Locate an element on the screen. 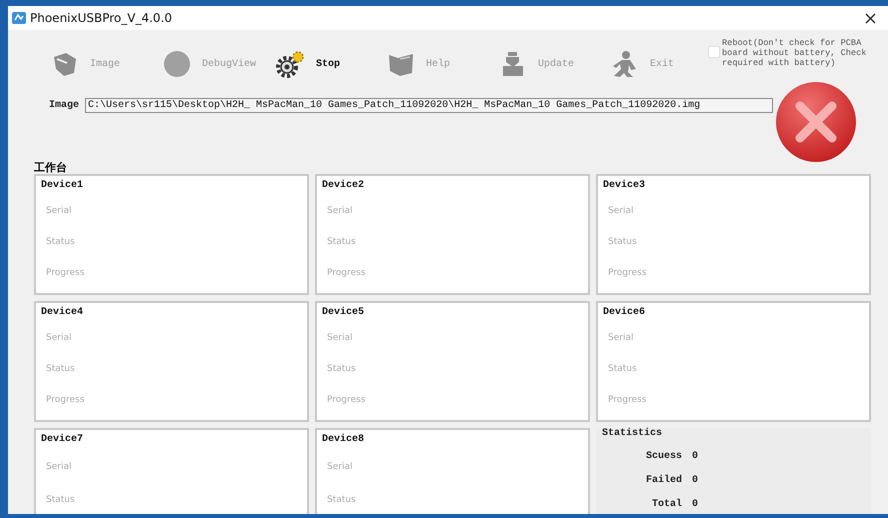 The image size is (888, 518). toolbar-button: Update is located at coordinates (554, 64).